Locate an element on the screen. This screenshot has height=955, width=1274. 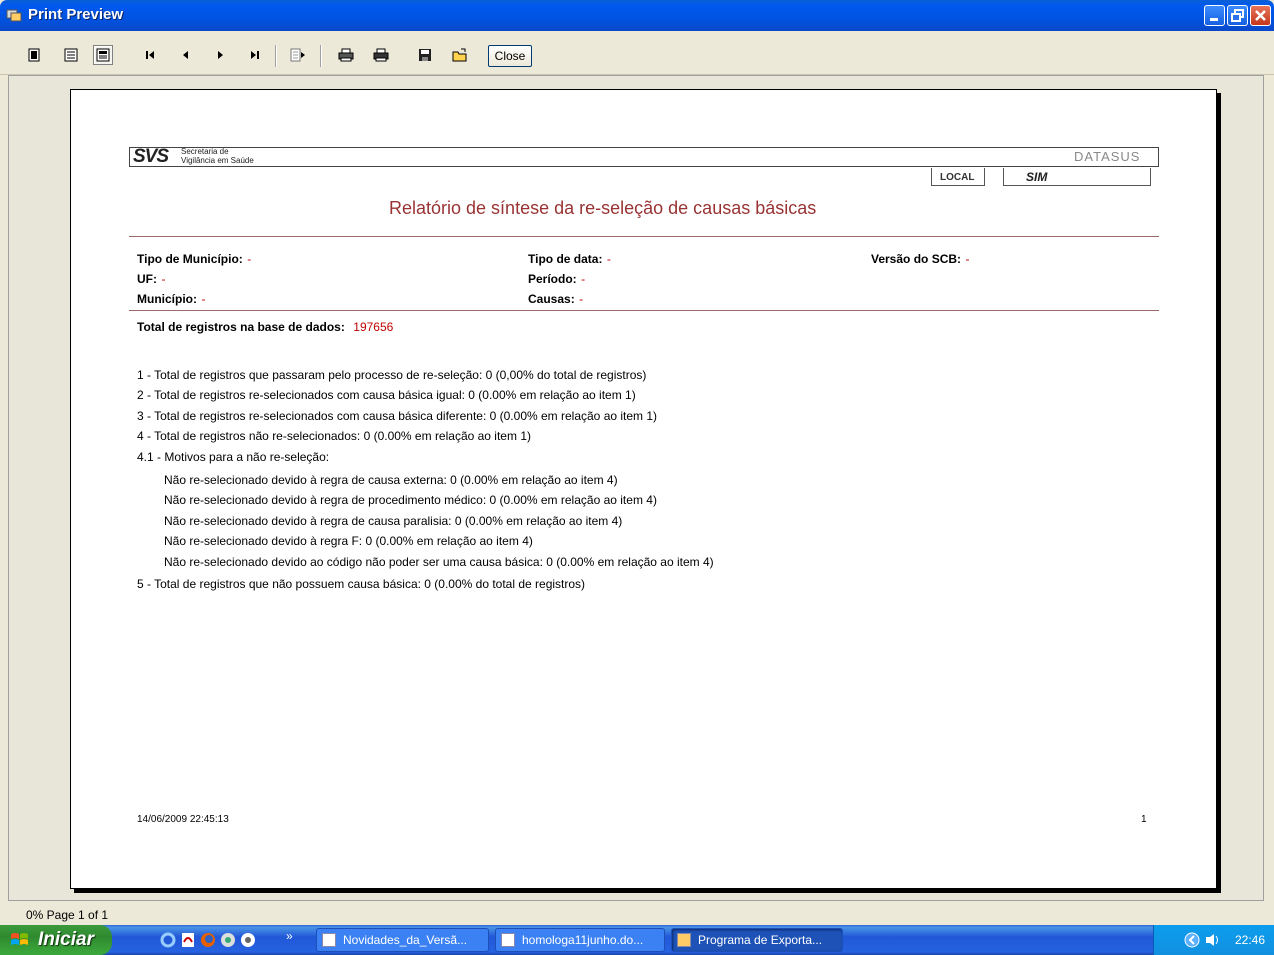
fields-divider is located at coordinates (644, 310).